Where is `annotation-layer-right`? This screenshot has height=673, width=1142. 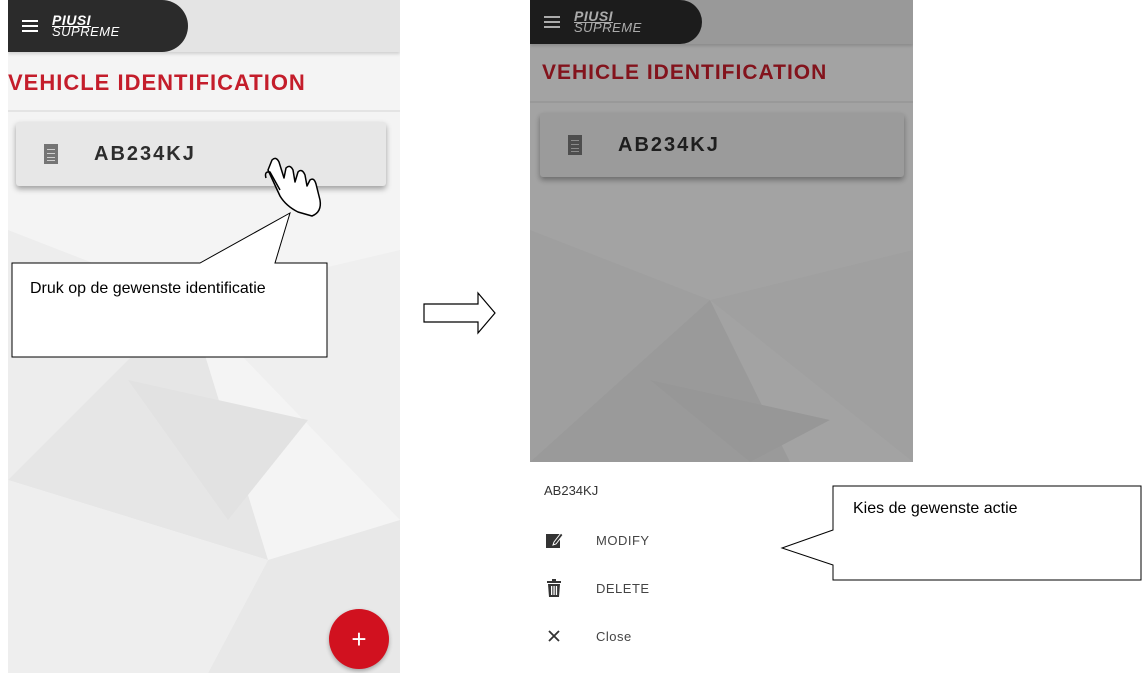 annotation-layer-right is located at coordinates (961, 533).